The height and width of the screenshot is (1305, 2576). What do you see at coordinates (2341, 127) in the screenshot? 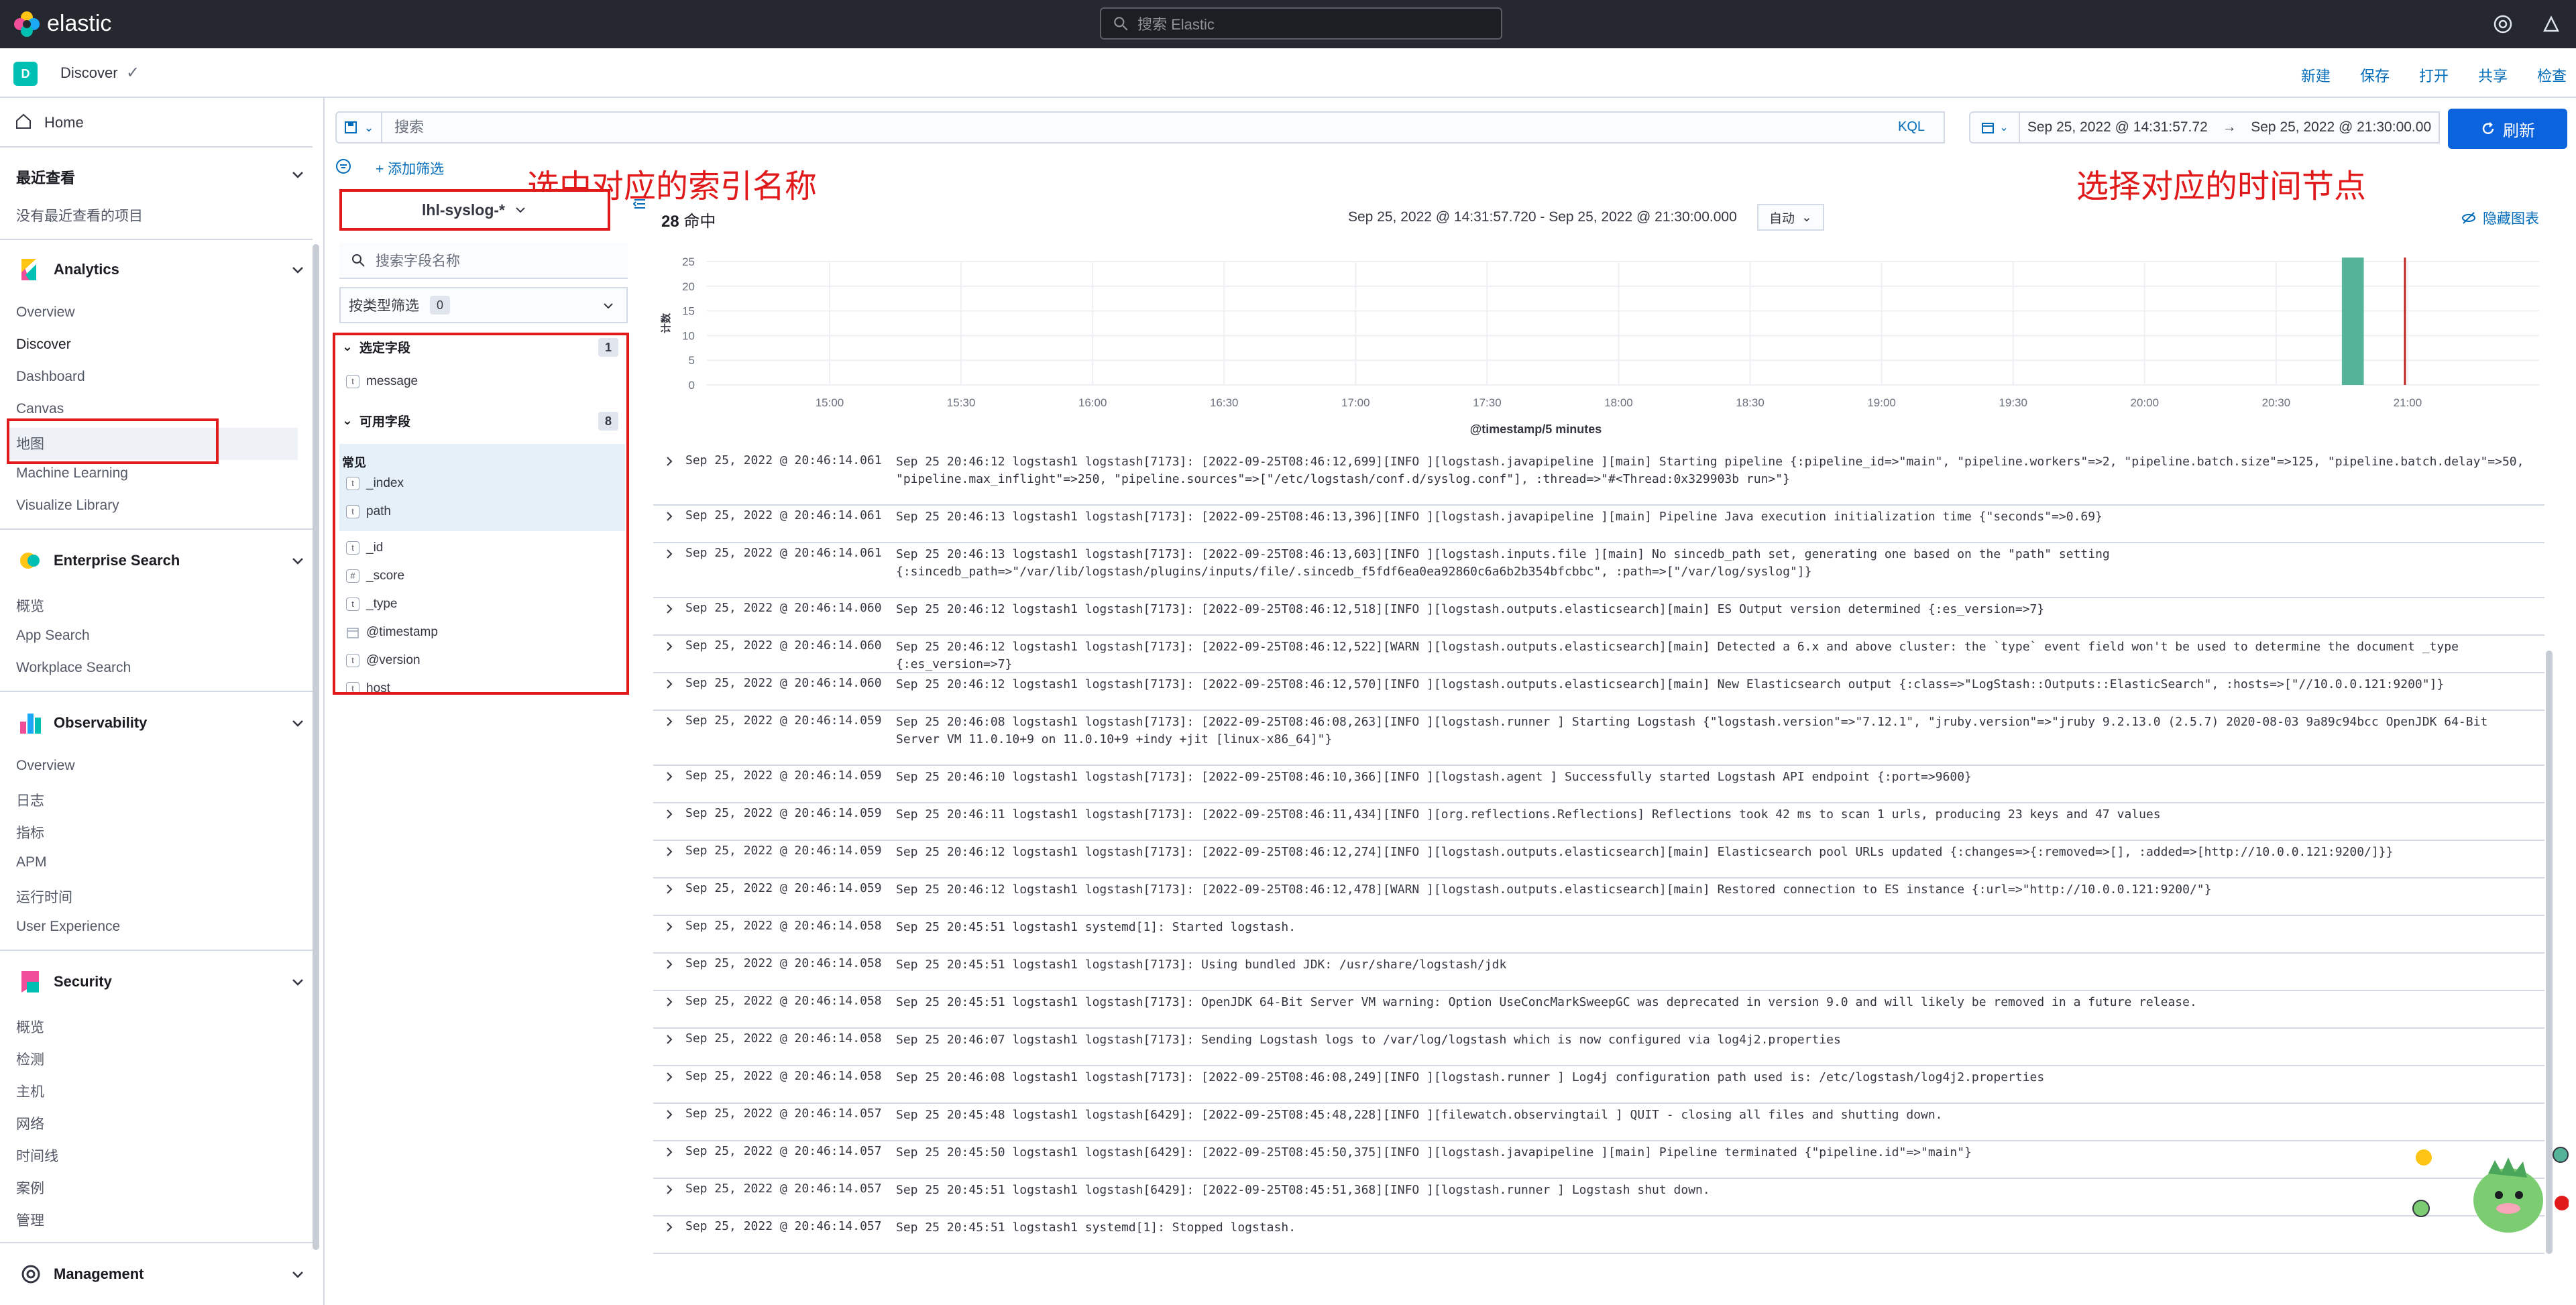
I see `date-end: Sep 25, 2022 @ 21:30:00.00` at bounding box center [2341, 127].